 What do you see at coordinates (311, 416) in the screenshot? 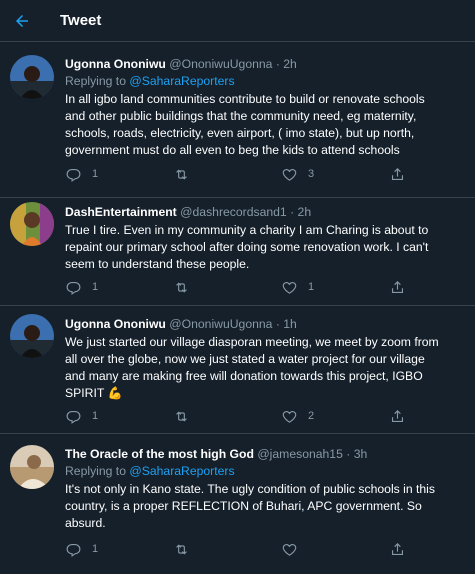
I see `like-count: 2` at bounding box center [311, 416].